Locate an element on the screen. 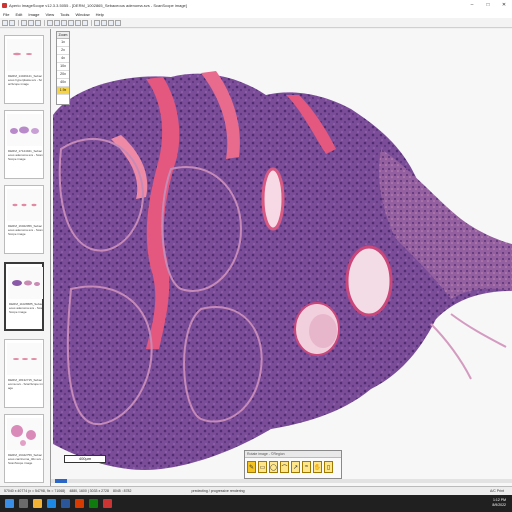 The height and width of the screenshot is (512, 512). ellipse-tool-icon: ◯ is located at coordinates (273, 467).